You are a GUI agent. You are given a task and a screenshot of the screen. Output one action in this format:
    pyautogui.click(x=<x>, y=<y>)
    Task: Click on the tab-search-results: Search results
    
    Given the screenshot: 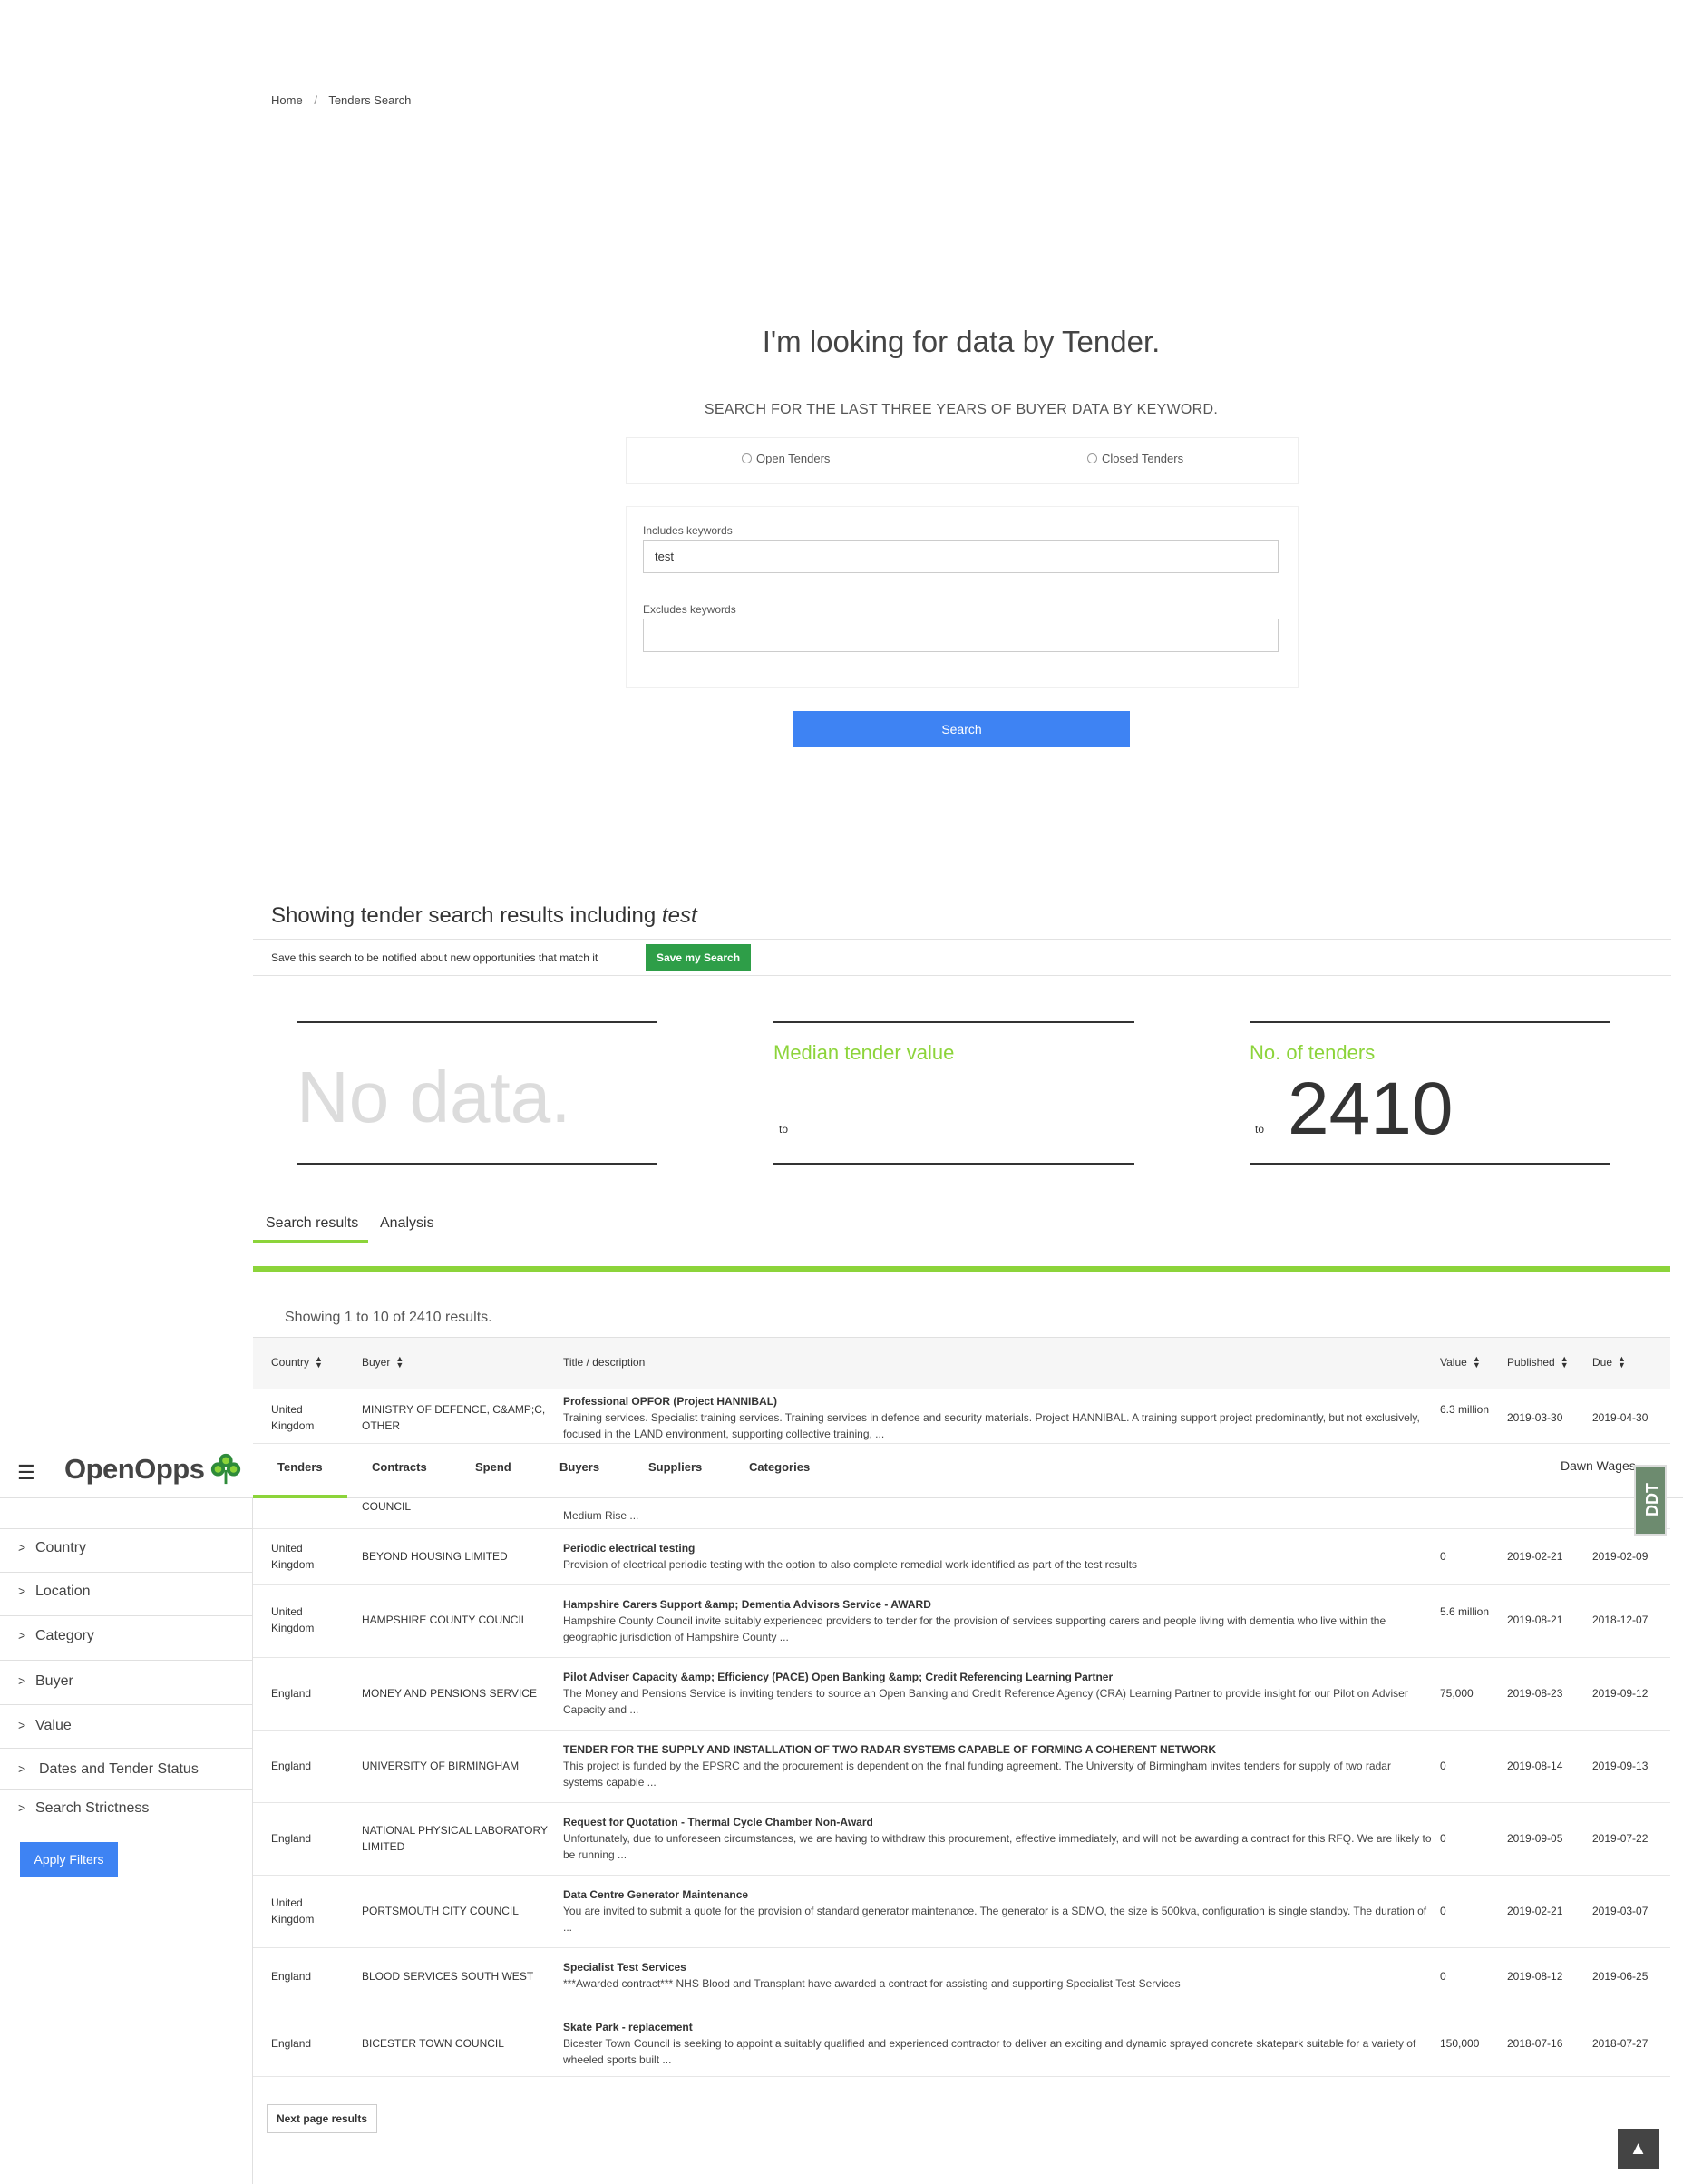 What is the action you would take?
    pyautogui.click(x=312, y=1223)
    